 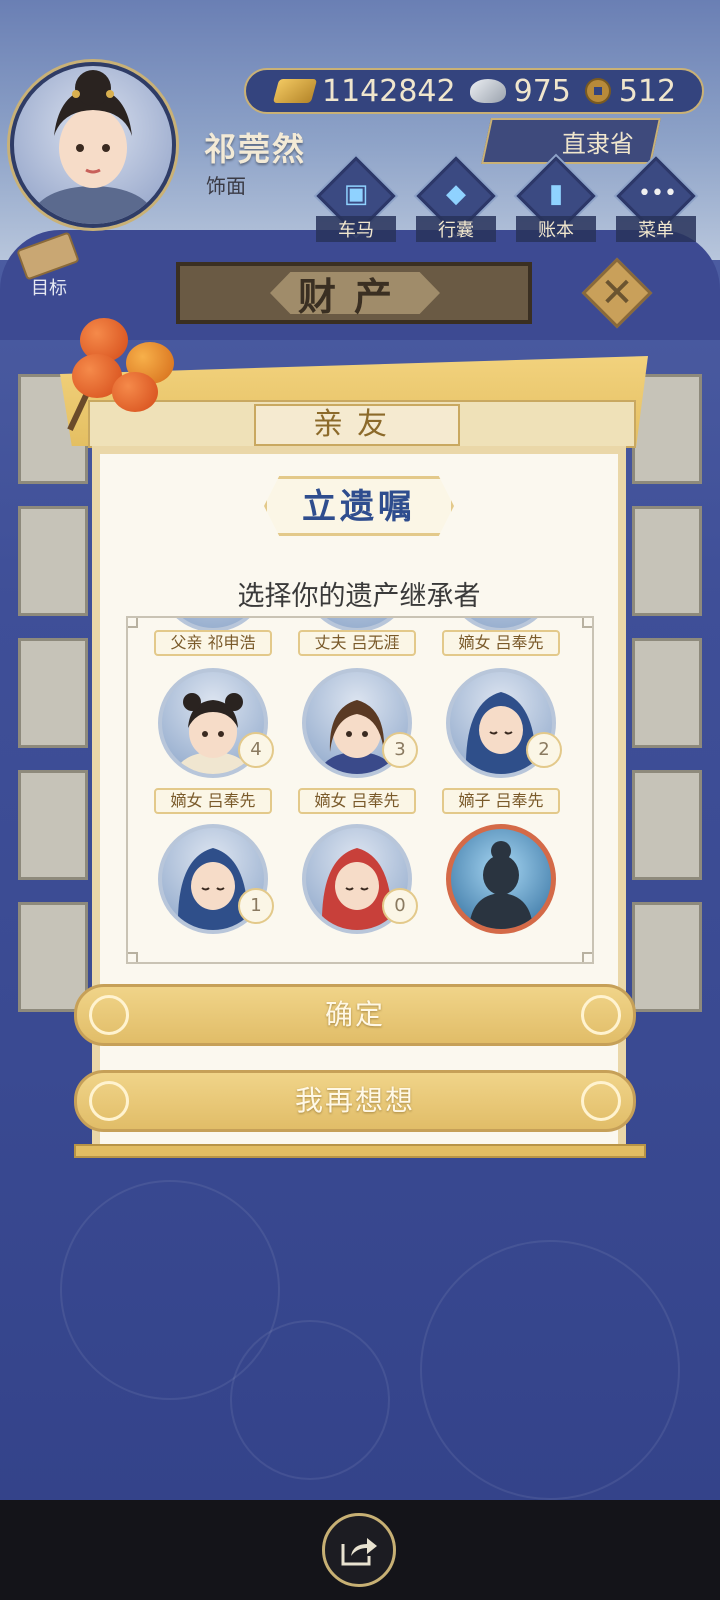 I want to click on player-title: 饰面, so click(x=226, y=186).